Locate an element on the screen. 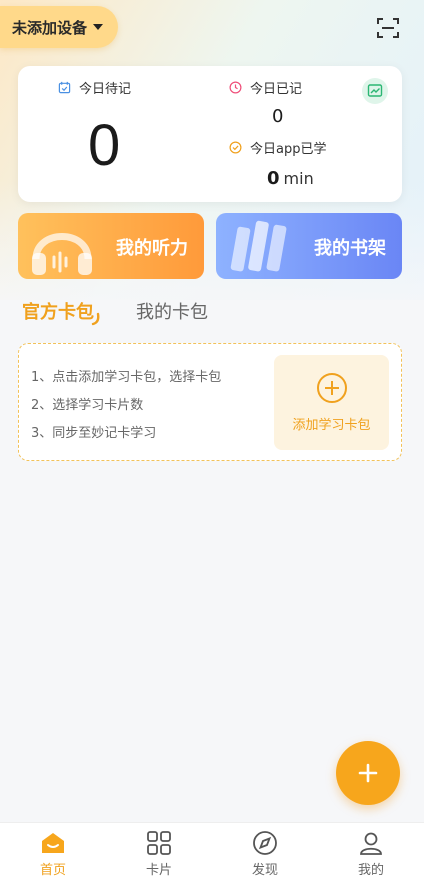 Image resolution: width=424 pixels, height=881 pixels. nav-cards-label: 卡片 is located at coordinates (158, 870).